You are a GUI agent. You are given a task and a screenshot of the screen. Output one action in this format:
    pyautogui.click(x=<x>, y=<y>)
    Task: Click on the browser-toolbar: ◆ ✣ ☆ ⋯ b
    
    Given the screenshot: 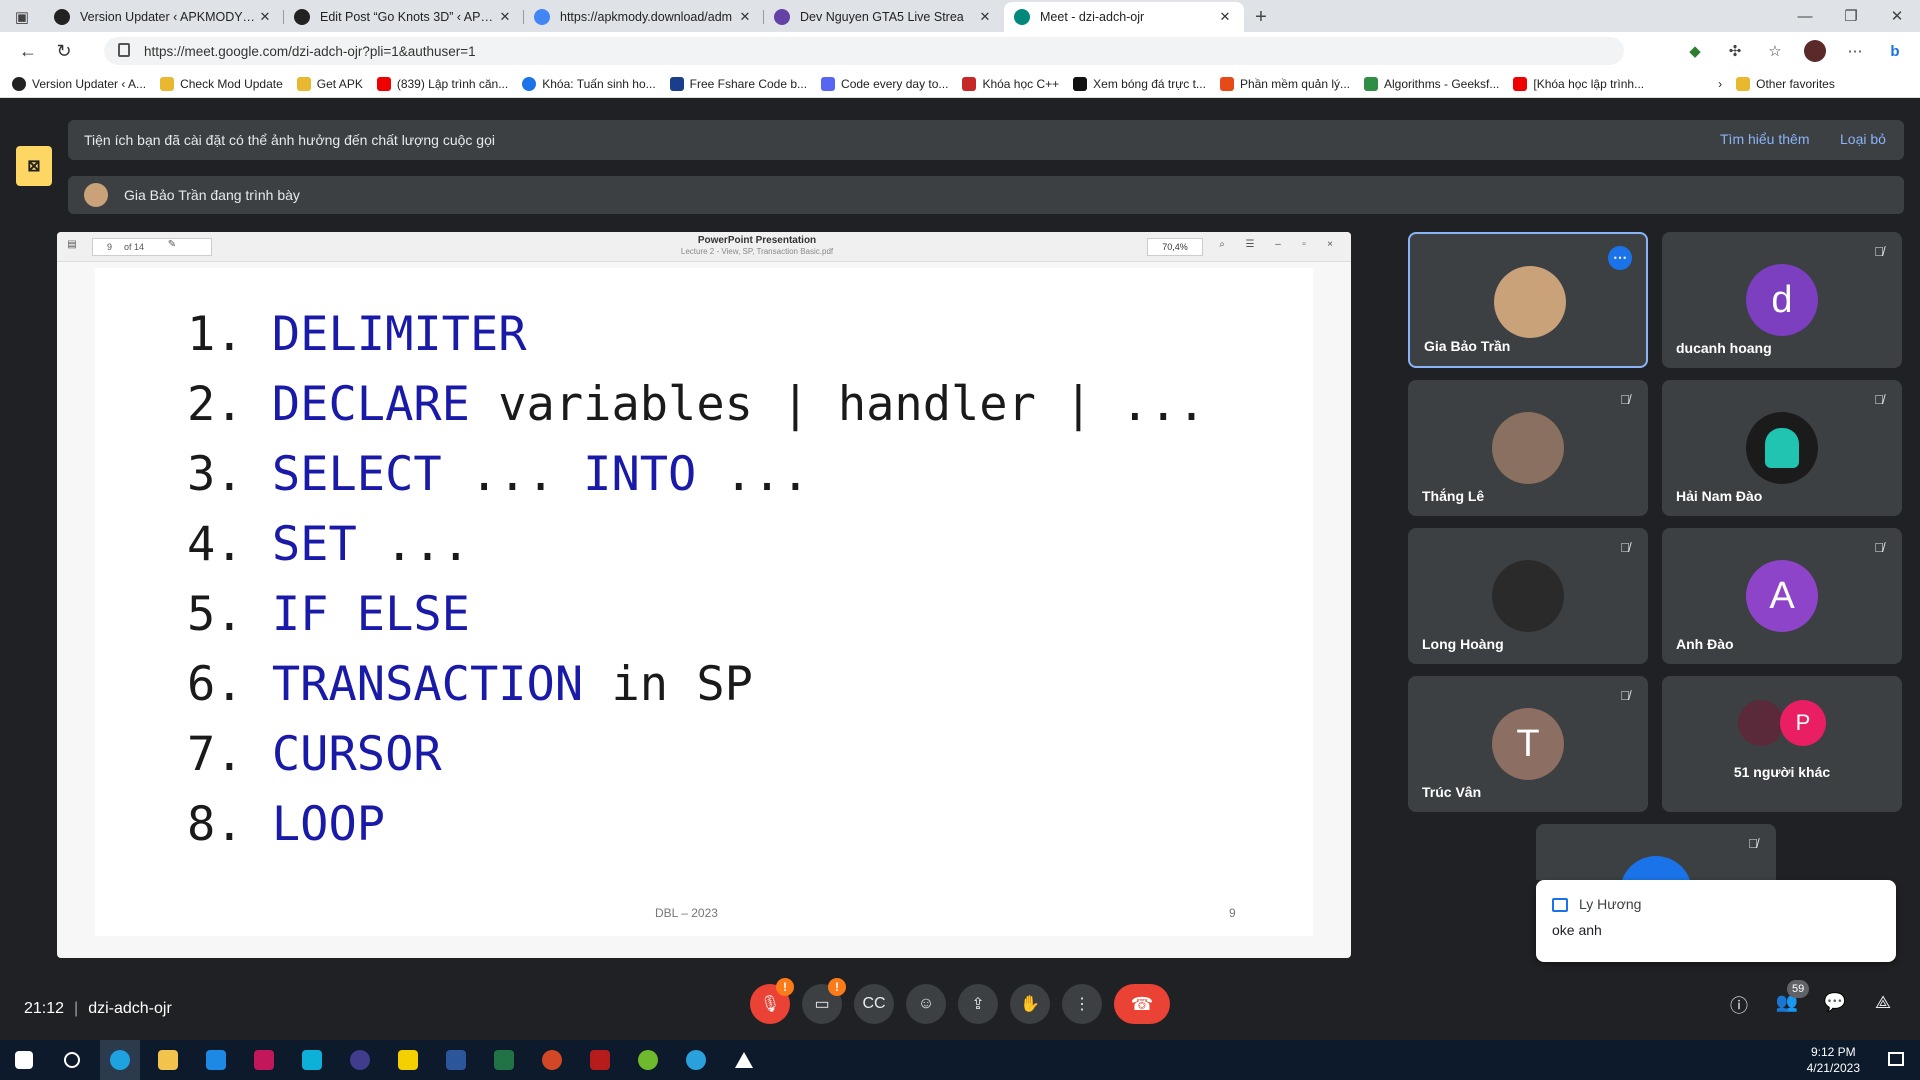 What is the action you would take?
    pyautogui.click(x=1795, y=51)
    